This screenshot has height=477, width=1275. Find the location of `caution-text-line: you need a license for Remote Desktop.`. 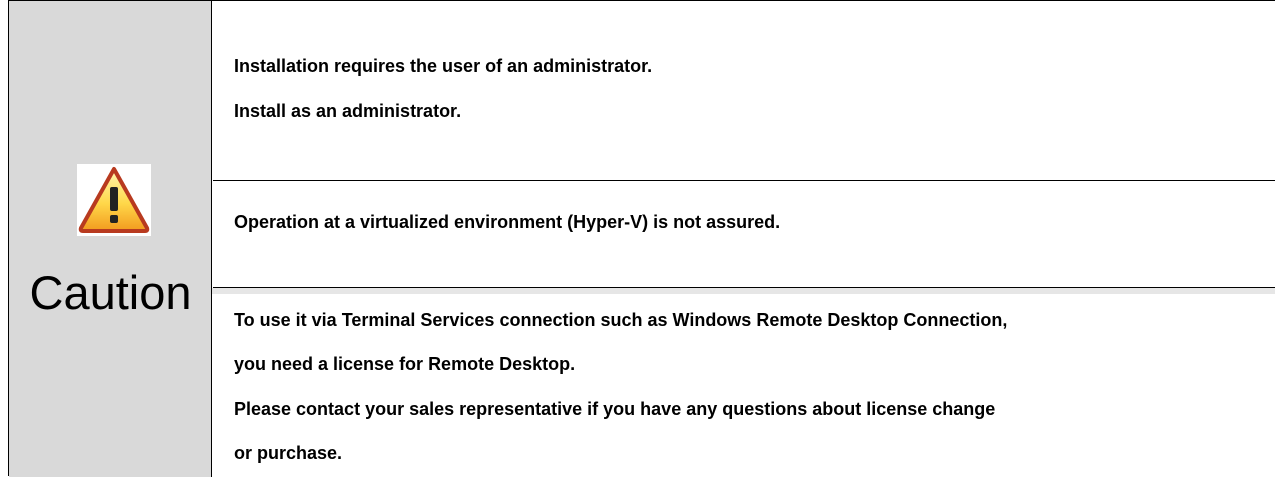

caution-text-line: you need a license for Remote Desktop. is located at coordinates (405, 364).